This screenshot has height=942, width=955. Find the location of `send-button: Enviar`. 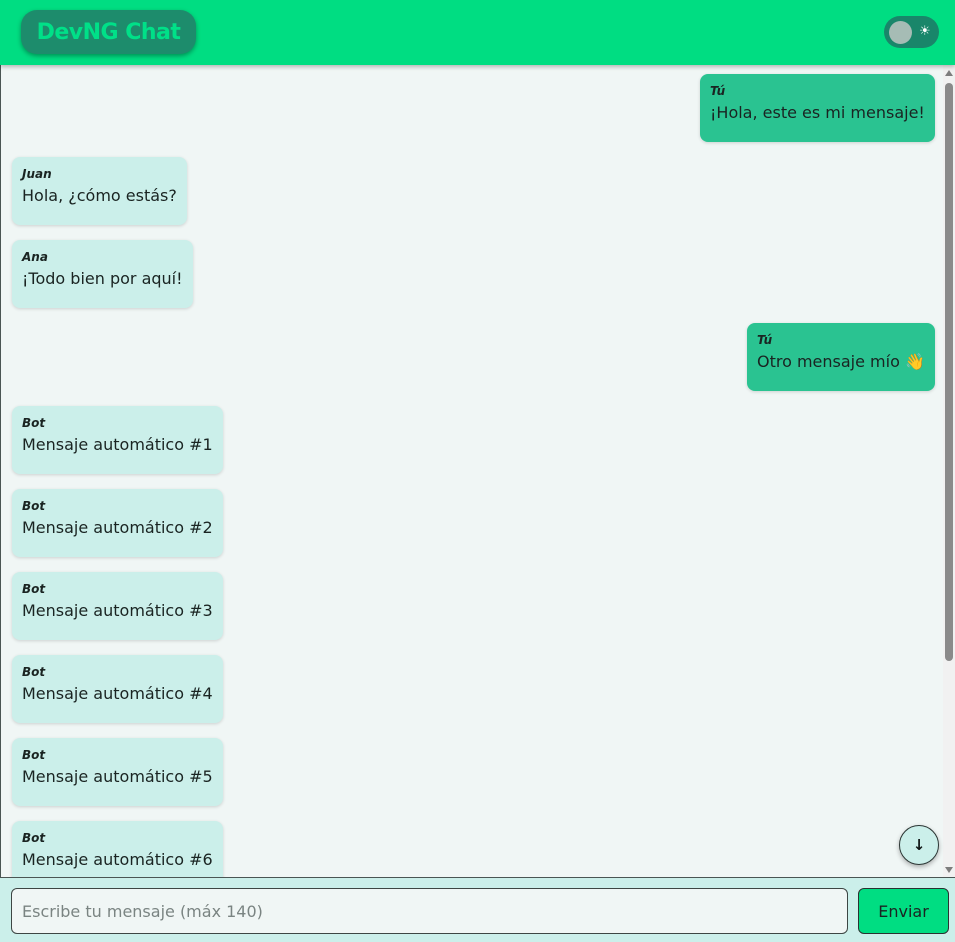

send-button: Enviar is located at coordinates (903, 911).